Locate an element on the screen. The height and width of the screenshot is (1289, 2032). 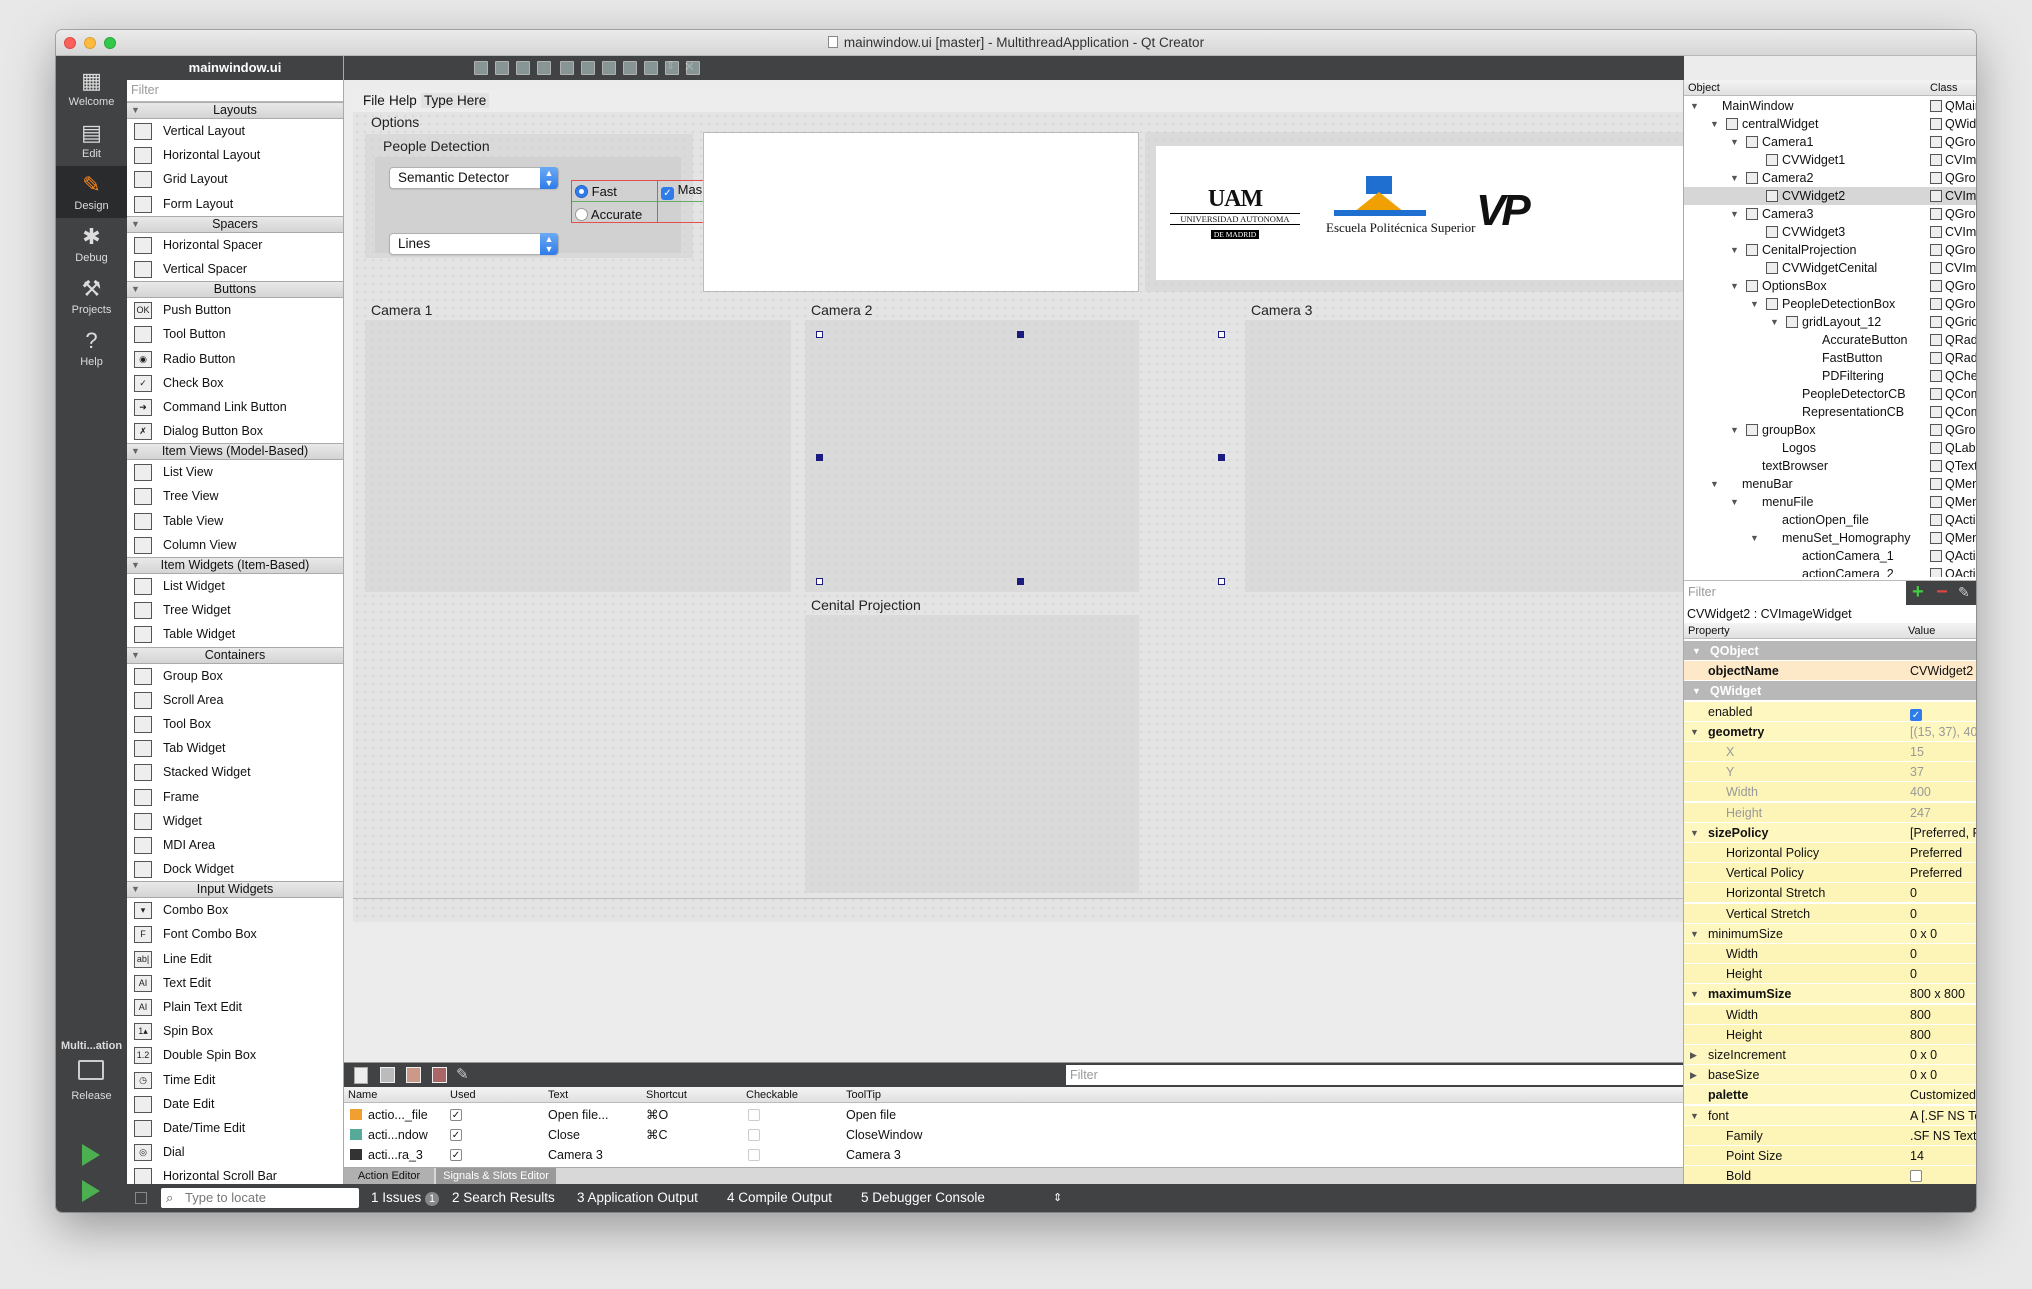
sidebar-toggle-icon is located at coordinates (141, 1198).